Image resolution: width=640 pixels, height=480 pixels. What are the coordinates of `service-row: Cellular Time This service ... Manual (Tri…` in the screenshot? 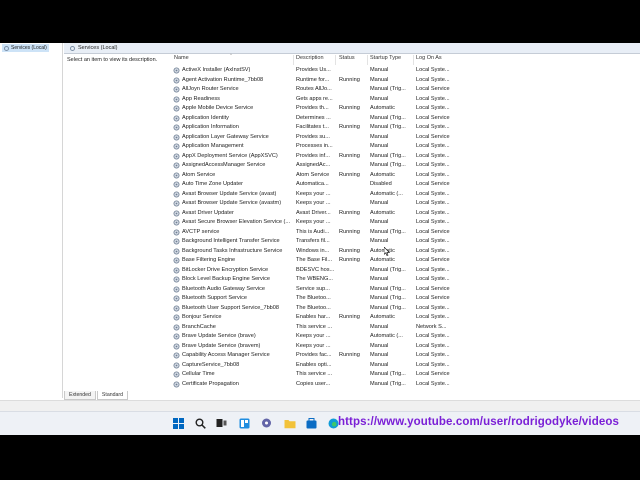 It's located at (406, 375).